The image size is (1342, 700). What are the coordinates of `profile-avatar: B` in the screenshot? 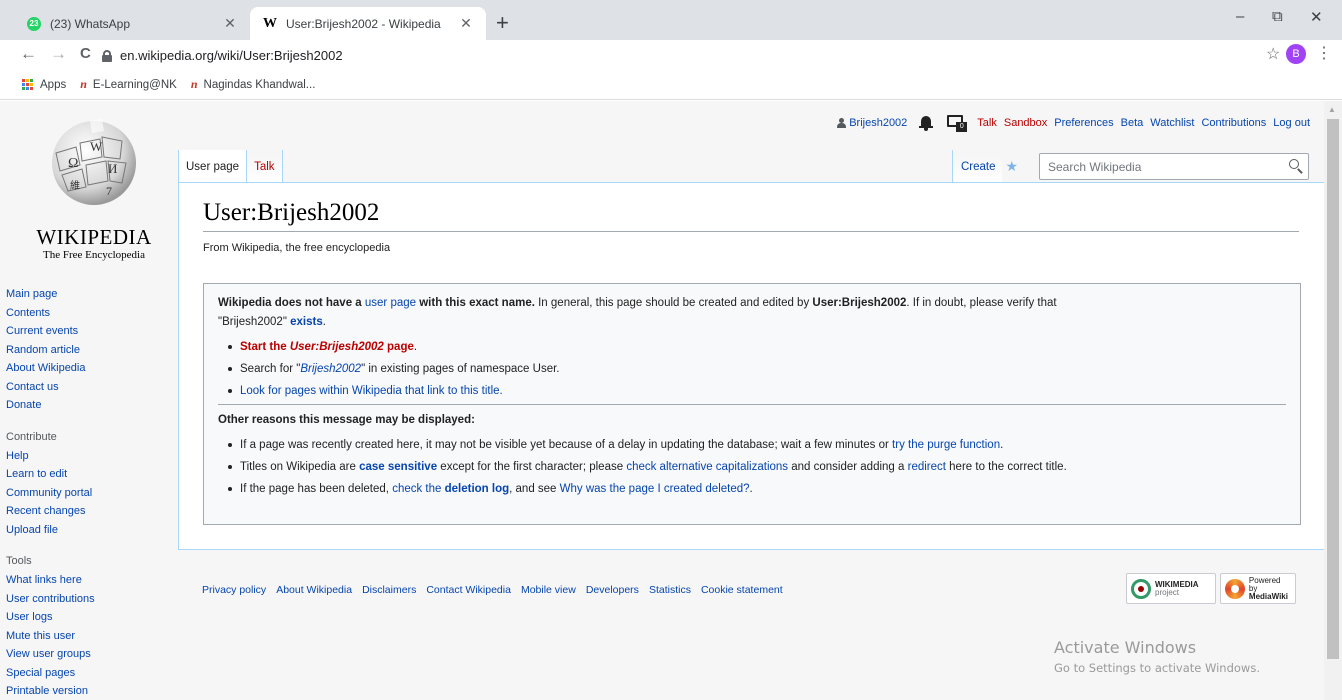 It's located at (1296, 54).